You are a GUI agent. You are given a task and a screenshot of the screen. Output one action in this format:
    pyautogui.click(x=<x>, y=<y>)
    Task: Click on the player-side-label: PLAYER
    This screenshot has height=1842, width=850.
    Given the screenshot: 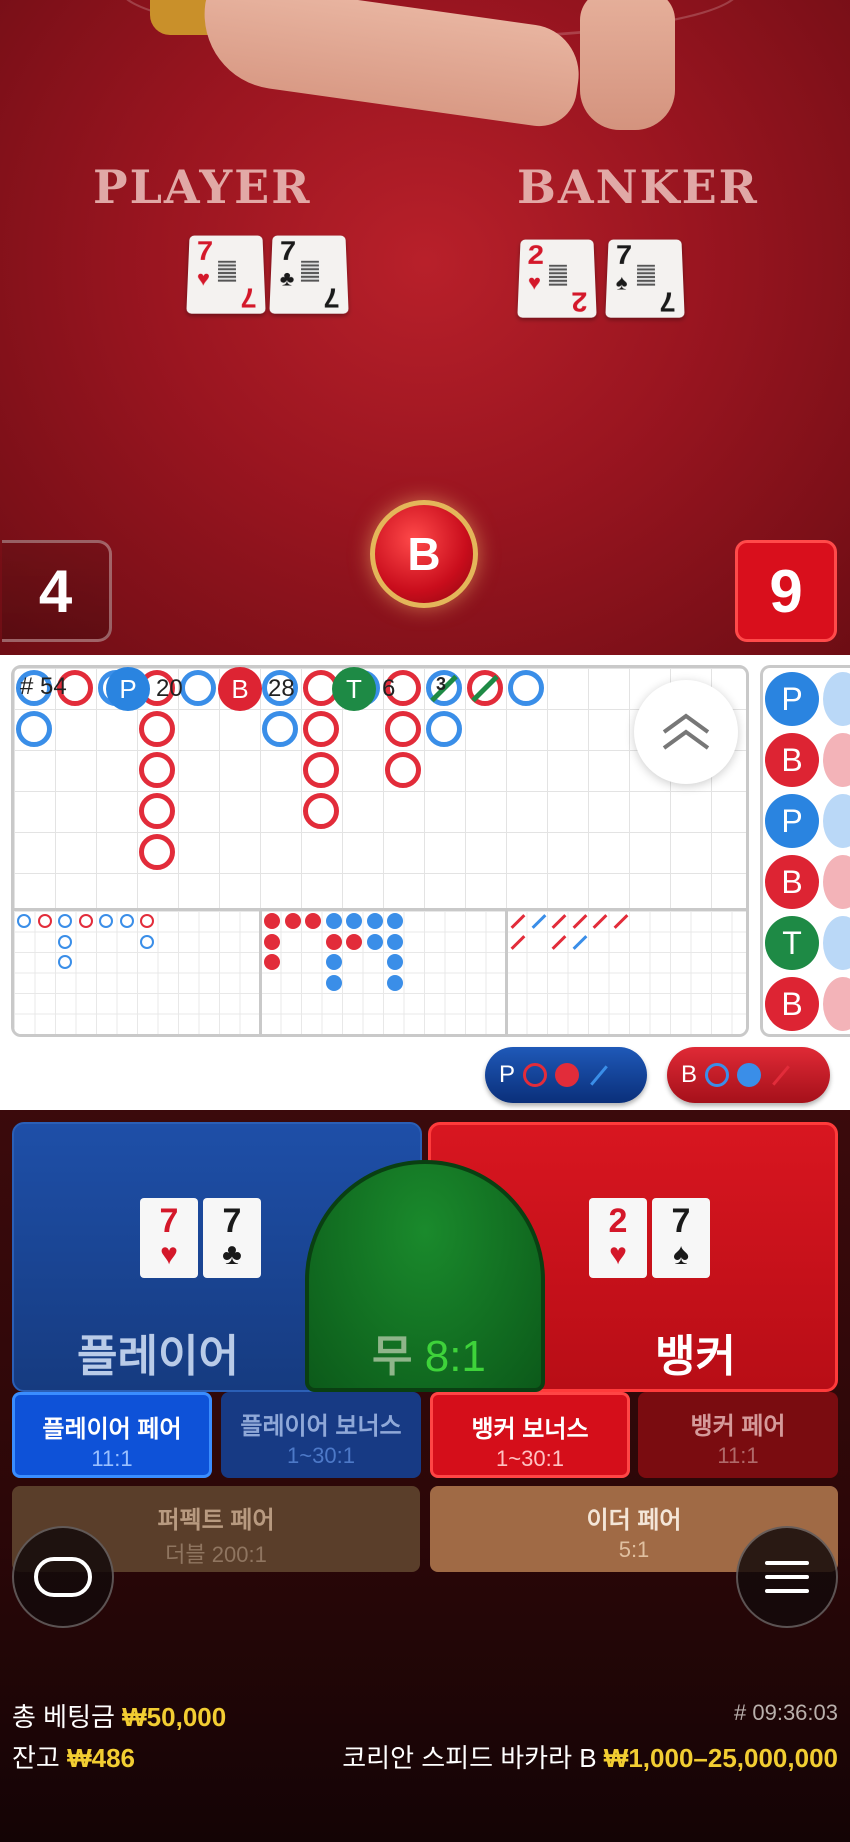 What is the action you would take?
    pyautogui.click(x=202, y=187)
    